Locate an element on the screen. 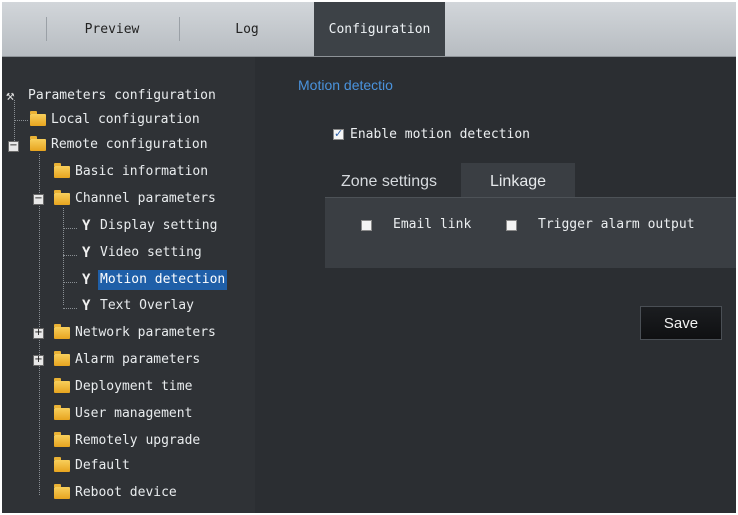 Image resolution: width=738 pixels, height=515 pixels. tree-label: Remotely upgrade is located at coordinates (138, 440).